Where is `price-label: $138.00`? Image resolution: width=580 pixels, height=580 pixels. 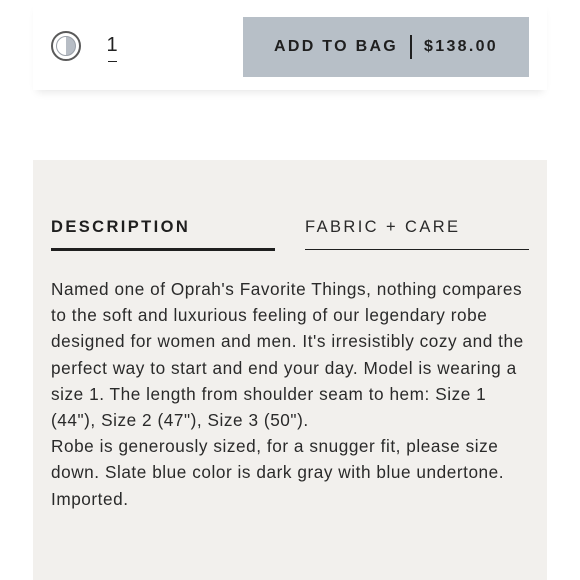 price-label: $138.00 is located at coordinates (461, 46).